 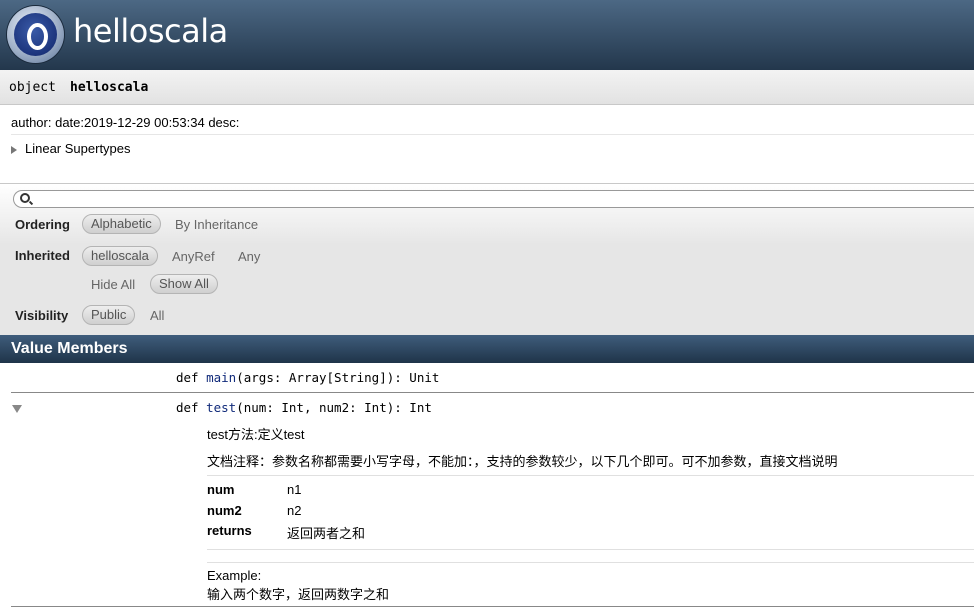 What do you see at coordinates (256, 434) in the screenshot?
I see `member-short-comment: test方法:定义test` at bounding box center [256, 434].